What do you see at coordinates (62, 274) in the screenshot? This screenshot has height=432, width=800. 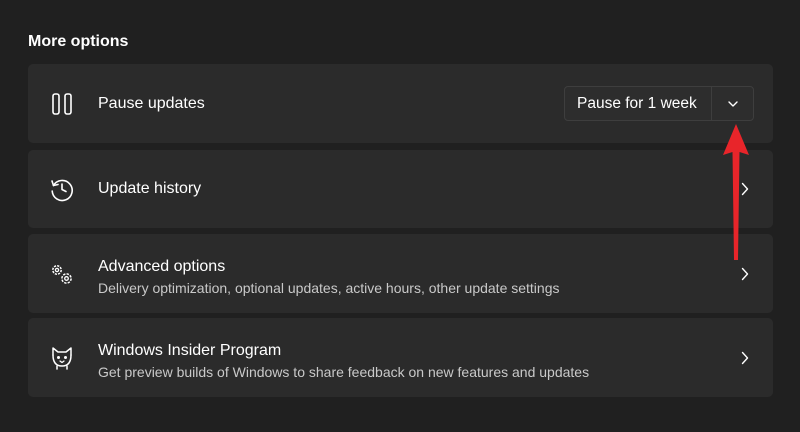 I see `gears-icon` at bounding box center [62, 274].